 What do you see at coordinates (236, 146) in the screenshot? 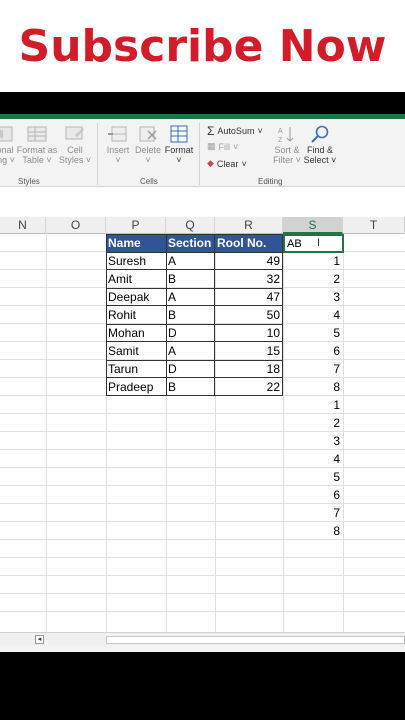
I see `fill-dropdown-caret: ˅` at bounding box center [236, 146].